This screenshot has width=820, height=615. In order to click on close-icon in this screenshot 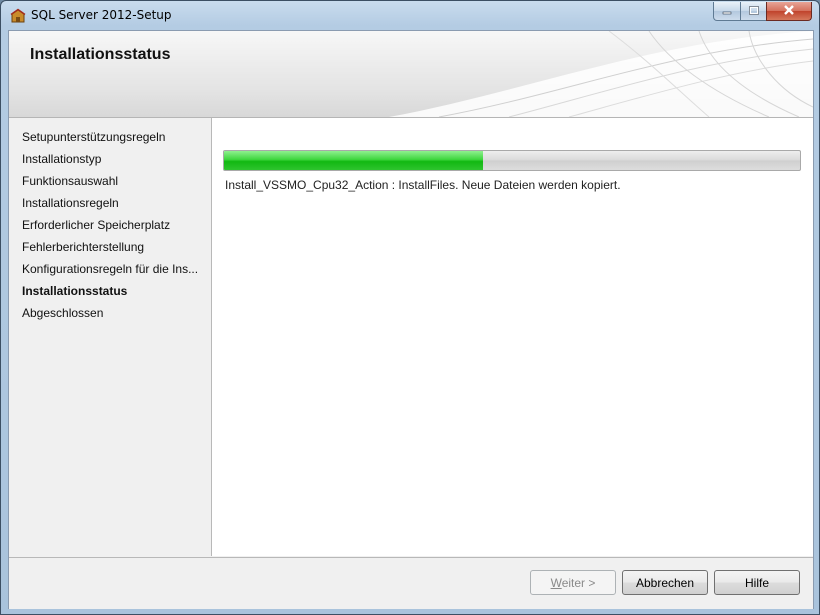, I will do `click(789, 11)`.